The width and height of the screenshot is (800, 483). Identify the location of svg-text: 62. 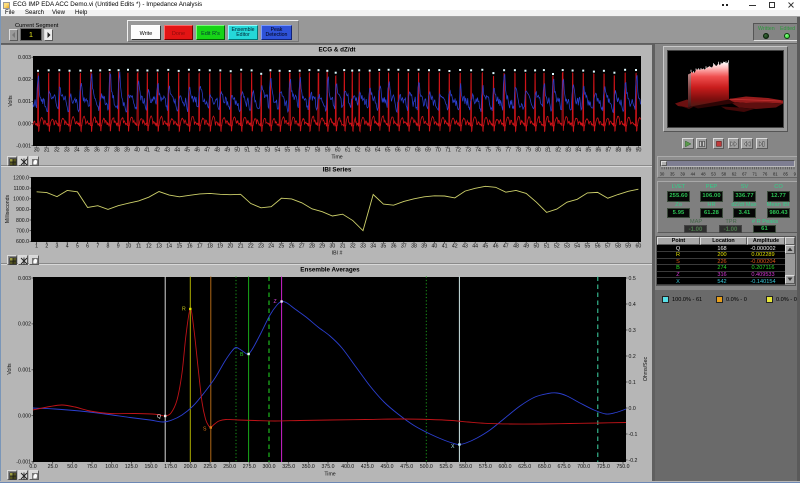
(734, 174).